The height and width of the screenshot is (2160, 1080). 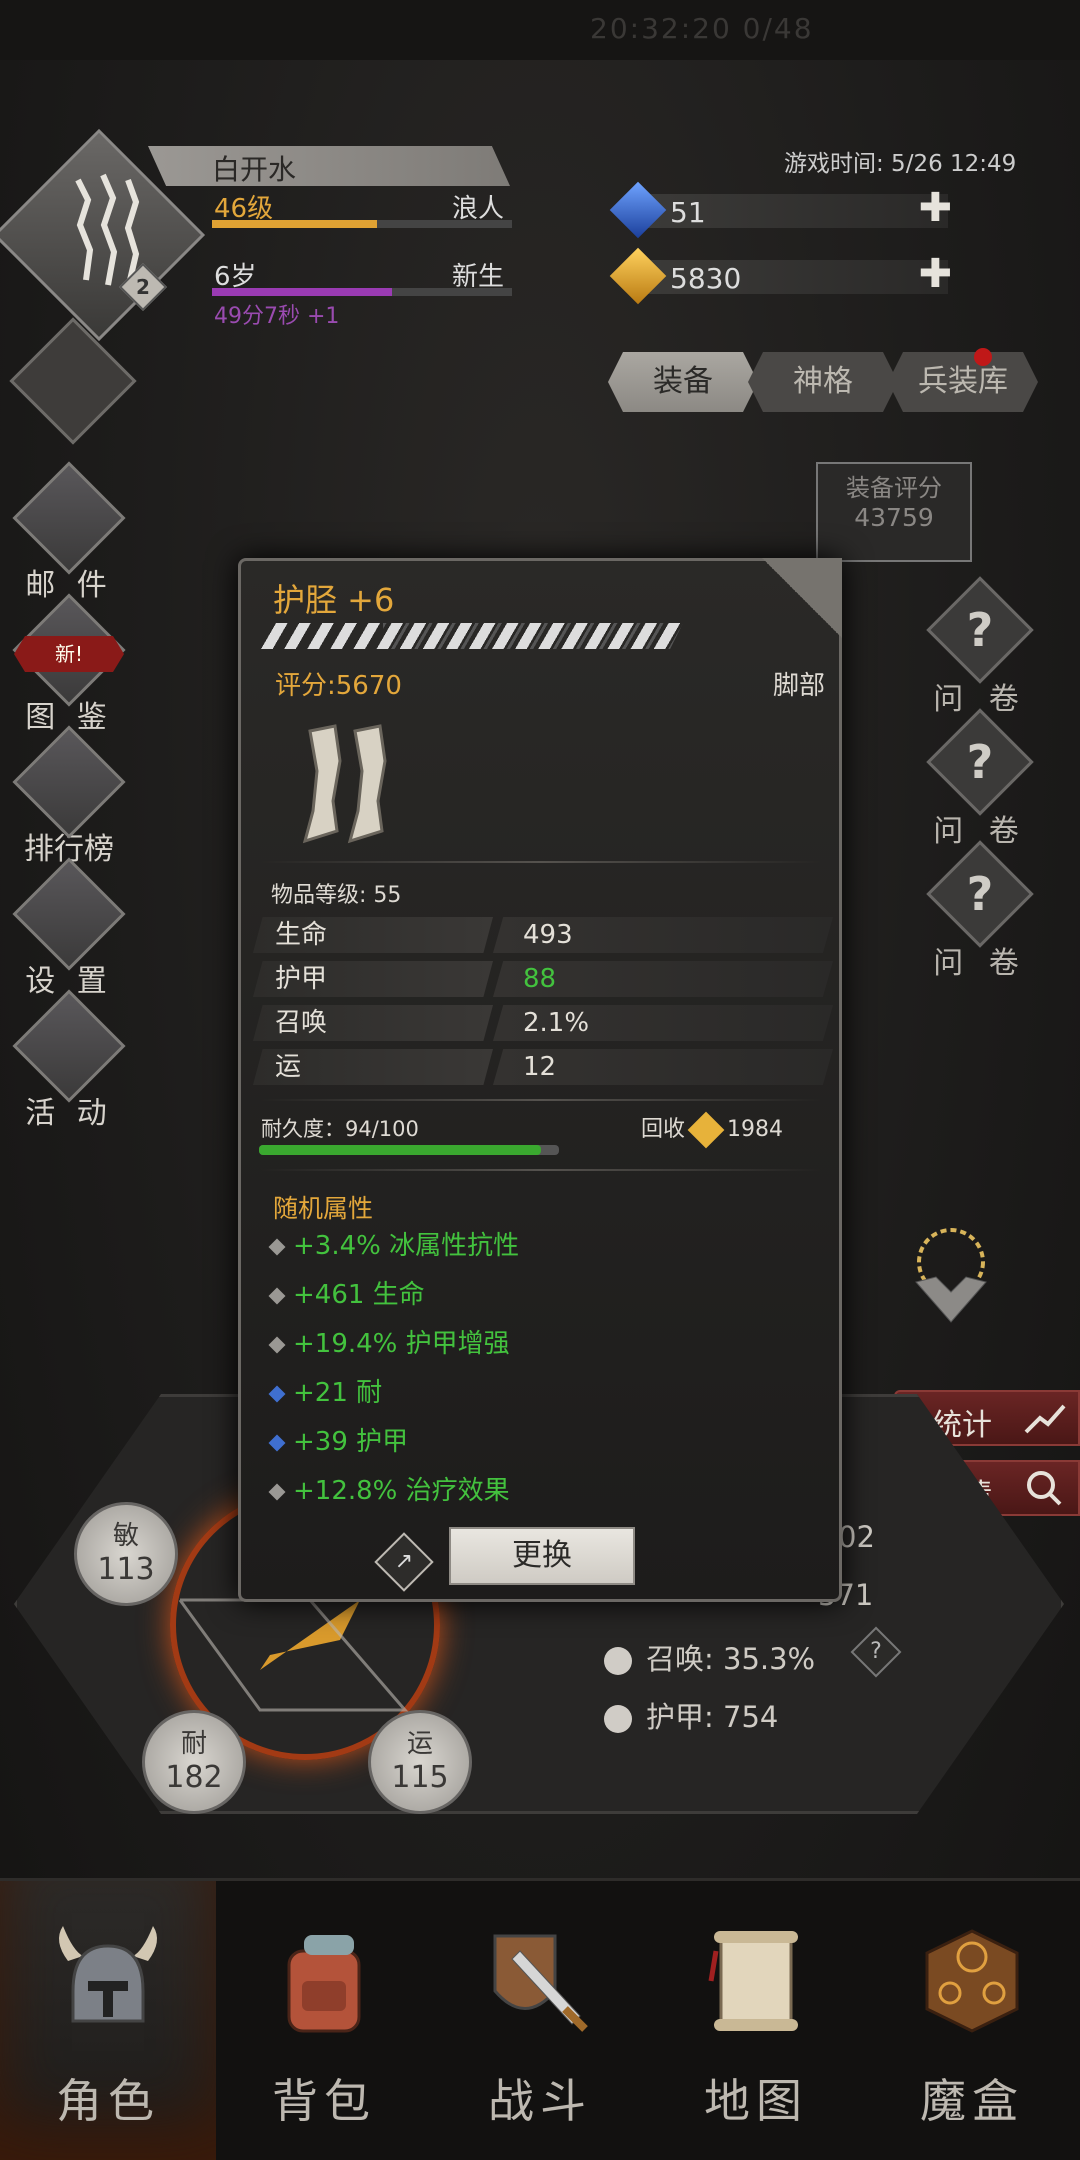 What do you see at coordinates (543, 936) in the screenshot?
I see `stat-row: 生命 493` at bounding box center [543, 936].